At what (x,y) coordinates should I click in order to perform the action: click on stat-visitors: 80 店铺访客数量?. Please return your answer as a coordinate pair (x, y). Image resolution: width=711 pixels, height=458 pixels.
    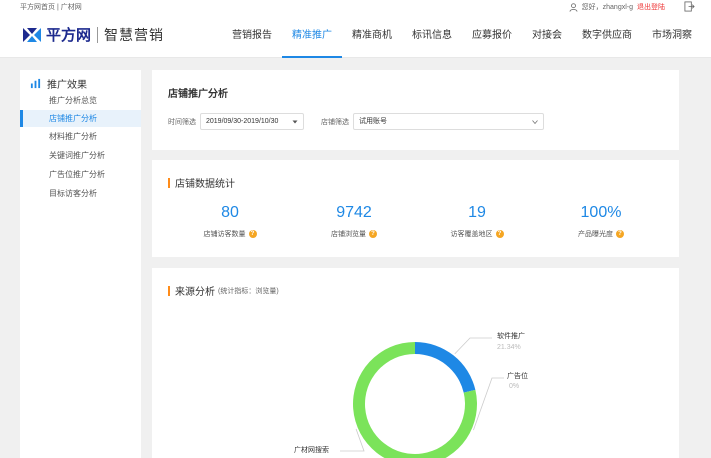
    Looking at the image, I should click on (230, 221).